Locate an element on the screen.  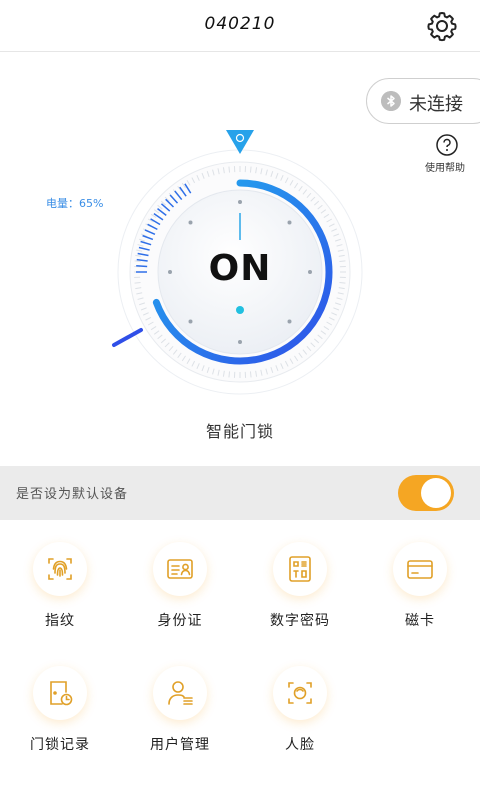
func-card: 磁卡 is located at coordinates (420, 597).